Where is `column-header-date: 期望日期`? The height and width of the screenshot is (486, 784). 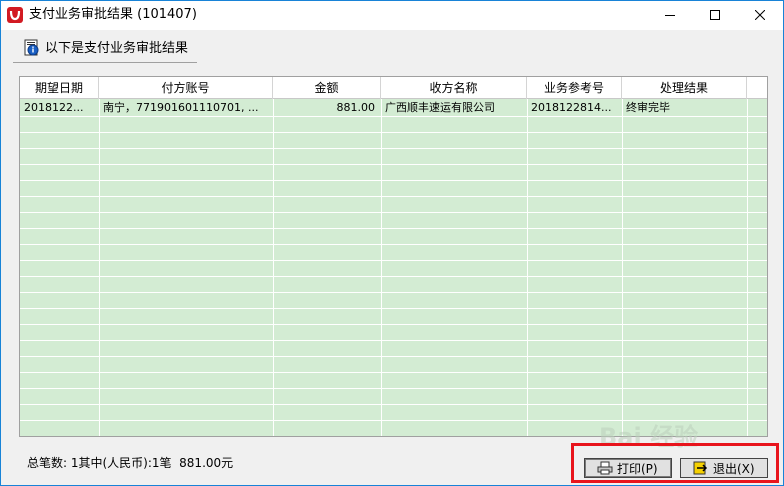
column-header-date: 期望日期 is located at coordinates (59, 88).